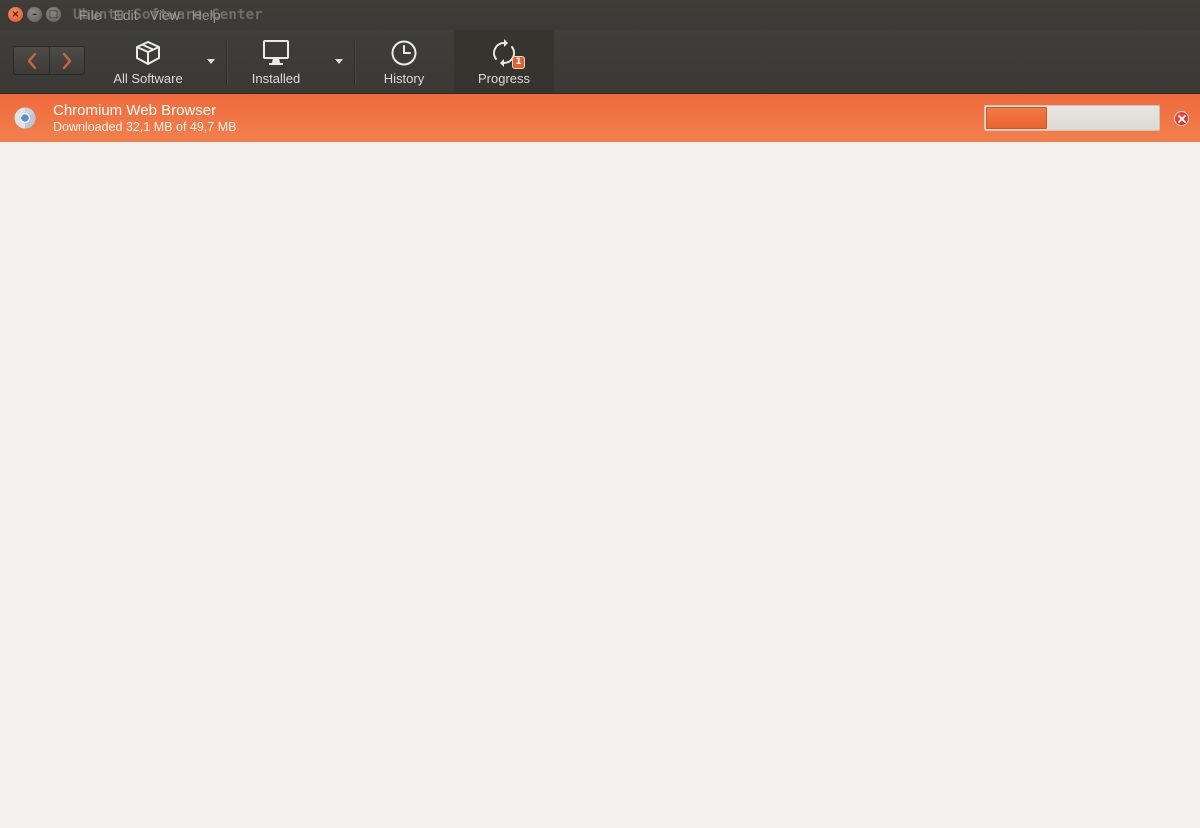 Image resolution: width=1200 pixels, height=828 pixels. I want to click on tab-progress: 1 Progress, so click(504, 61).